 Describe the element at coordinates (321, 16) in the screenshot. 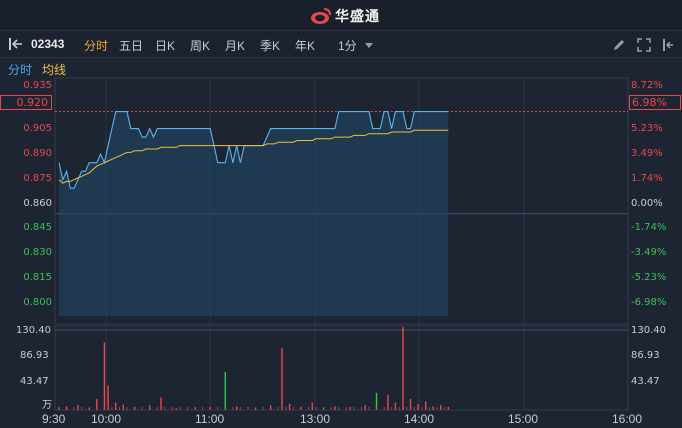

I see `brand-logo-icon` at that location.